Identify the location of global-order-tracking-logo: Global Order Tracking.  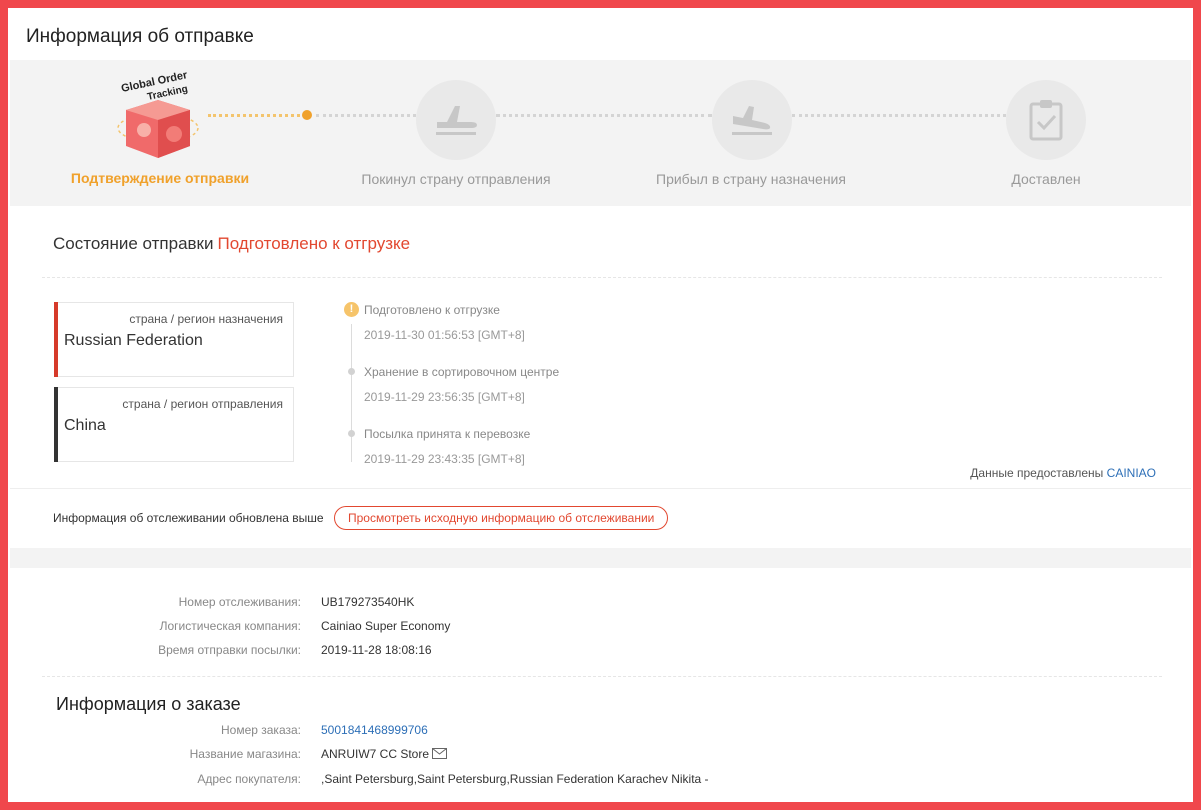
(161, 118).